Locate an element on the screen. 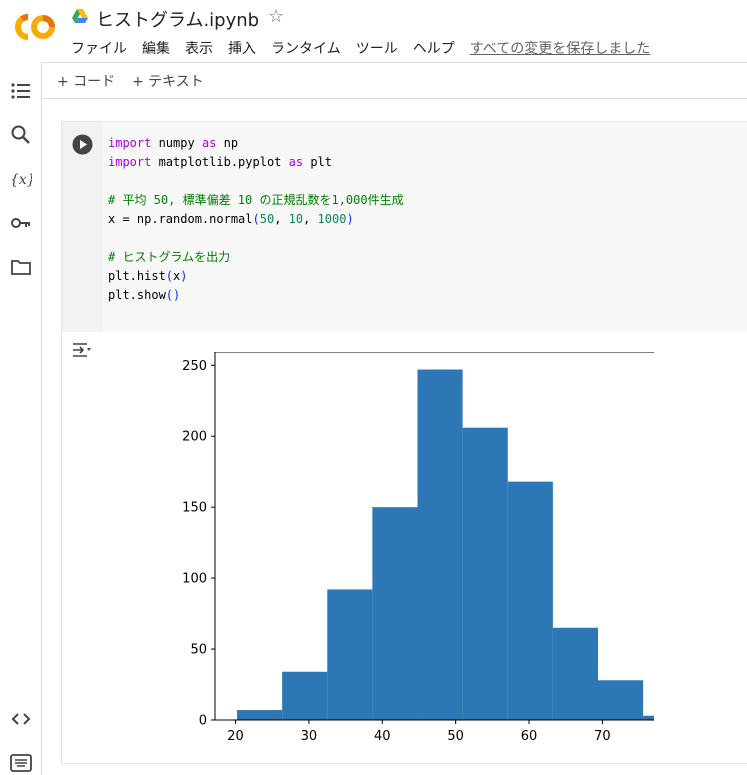  star-icon: ☆ is located at coordinates (276, 16).